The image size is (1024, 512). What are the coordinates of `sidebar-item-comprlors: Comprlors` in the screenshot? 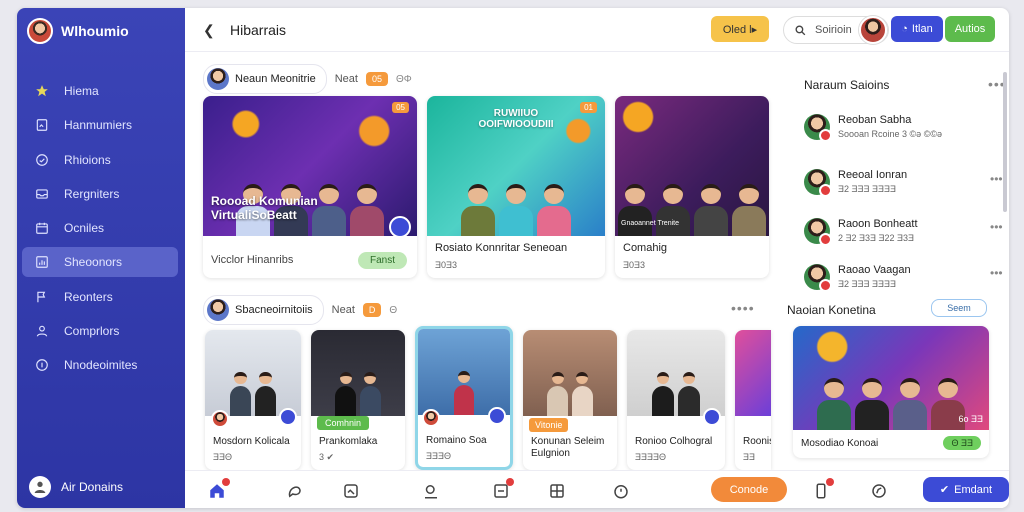 It's located at (100, 331).